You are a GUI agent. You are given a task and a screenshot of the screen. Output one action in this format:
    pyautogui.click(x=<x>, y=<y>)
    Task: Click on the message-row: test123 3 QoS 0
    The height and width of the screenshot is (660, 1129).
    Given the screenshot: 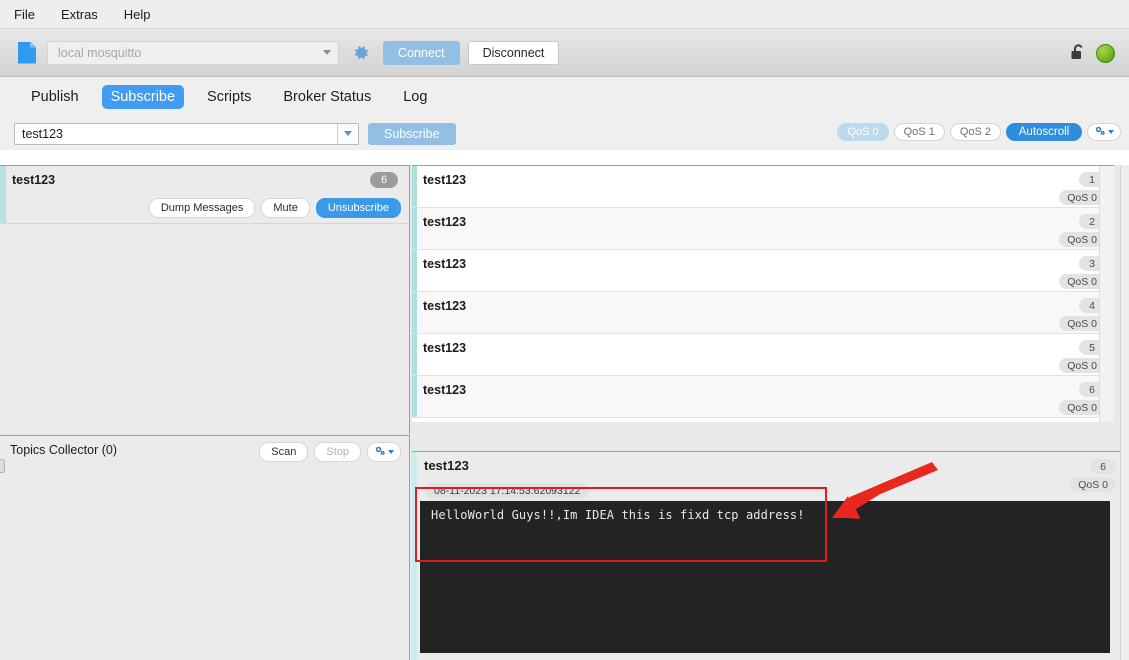 What is the action you would take?
    pyautogui.click(x=763, y=271)
    